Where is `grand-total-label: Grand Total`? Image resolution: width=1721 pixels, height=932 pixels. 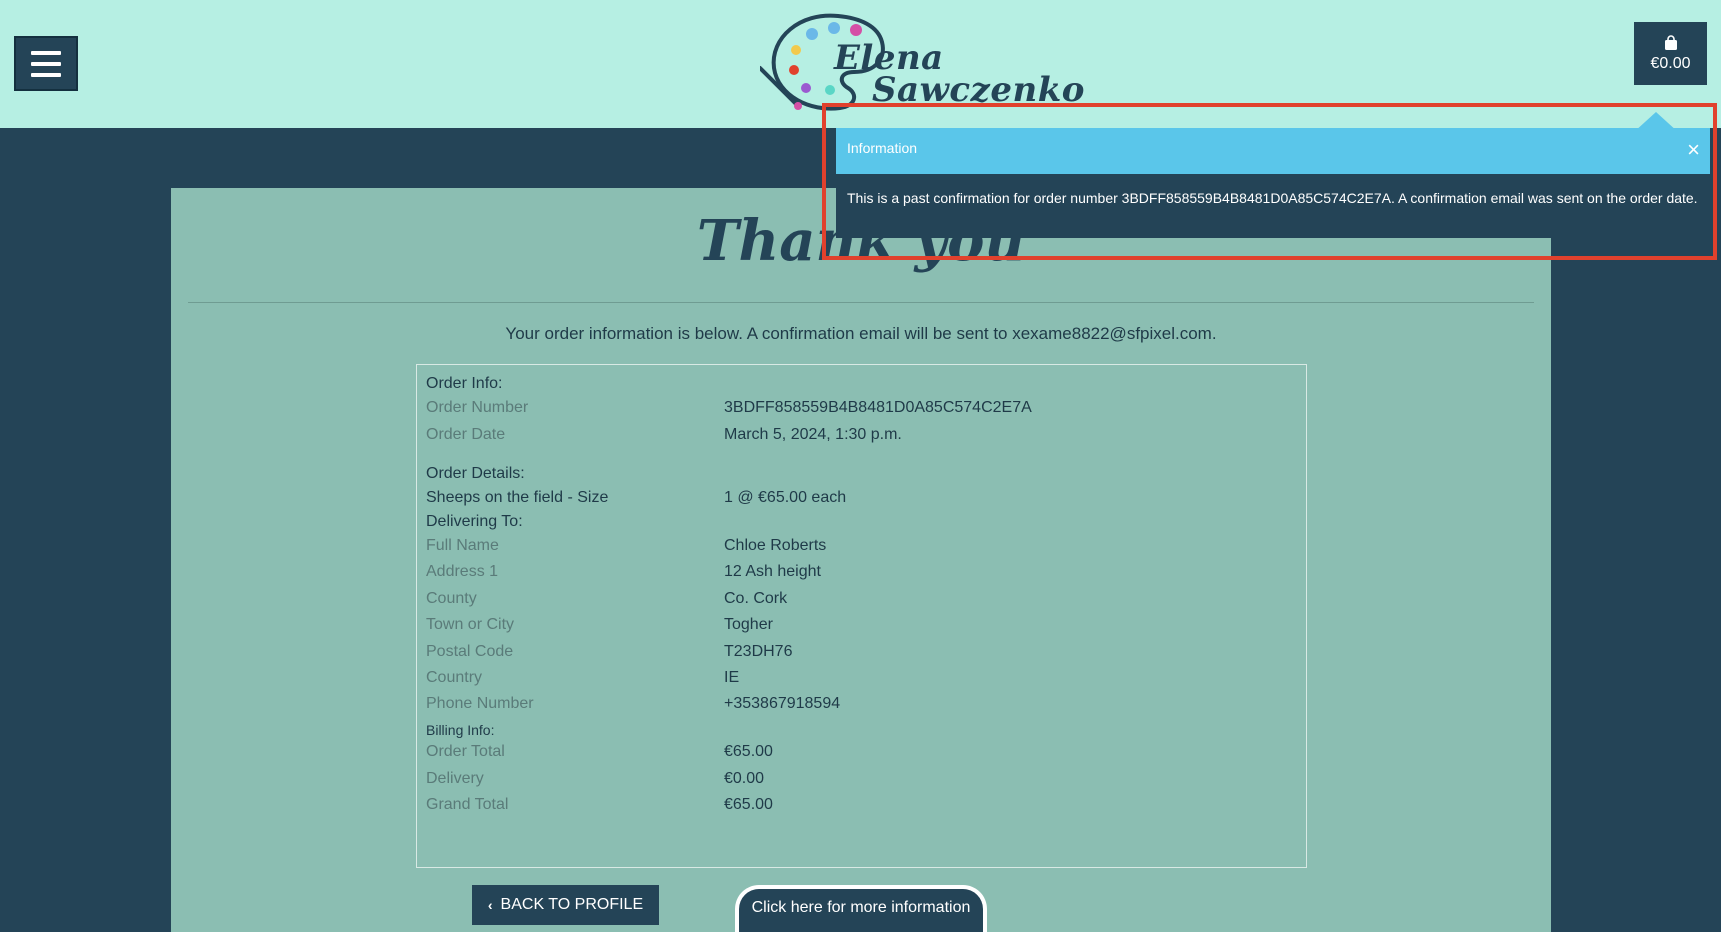
grand-total-label: Grand Total is located at coordinates (467, 804).